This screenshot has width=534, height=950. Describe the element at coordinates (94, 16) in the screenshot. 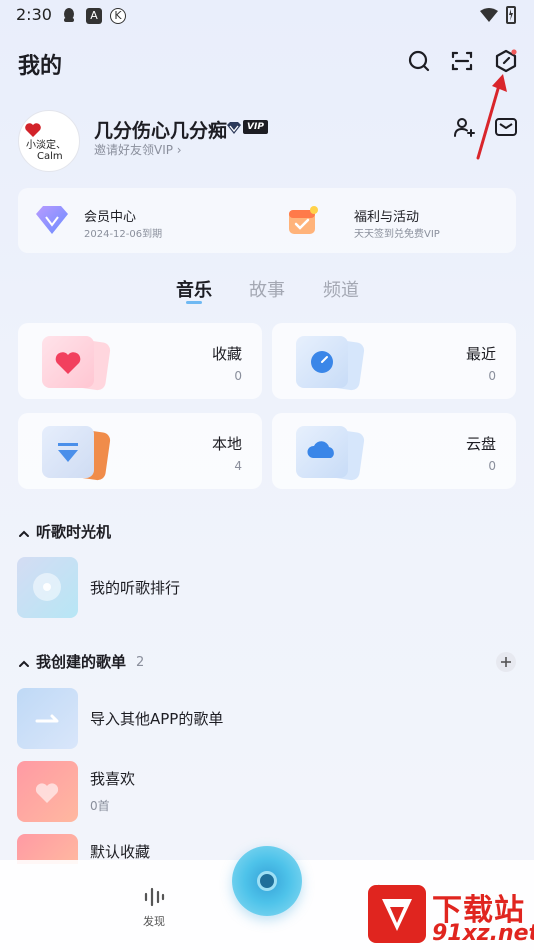

I see `app-a-icon: A` at that location.